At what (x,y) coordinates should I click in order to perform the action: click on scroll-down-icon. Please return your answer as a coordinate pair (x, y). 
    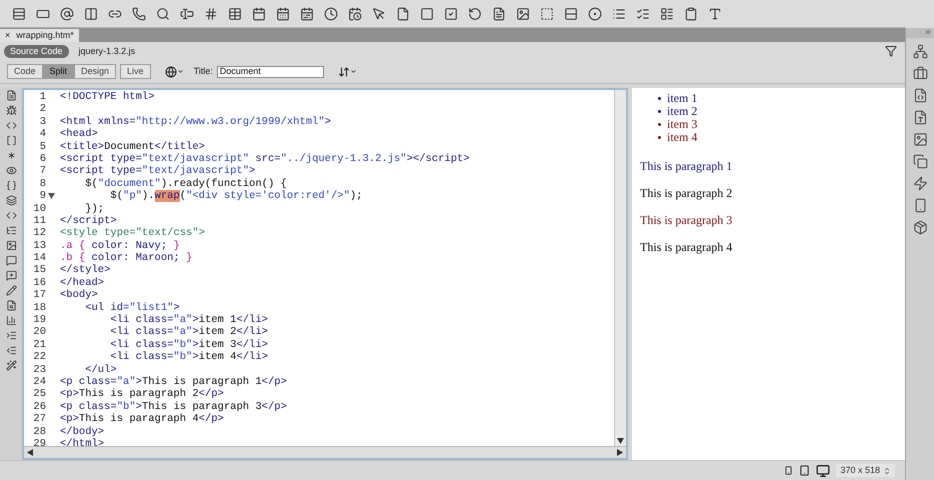
    Looking at the image, I should click on (620, 441).